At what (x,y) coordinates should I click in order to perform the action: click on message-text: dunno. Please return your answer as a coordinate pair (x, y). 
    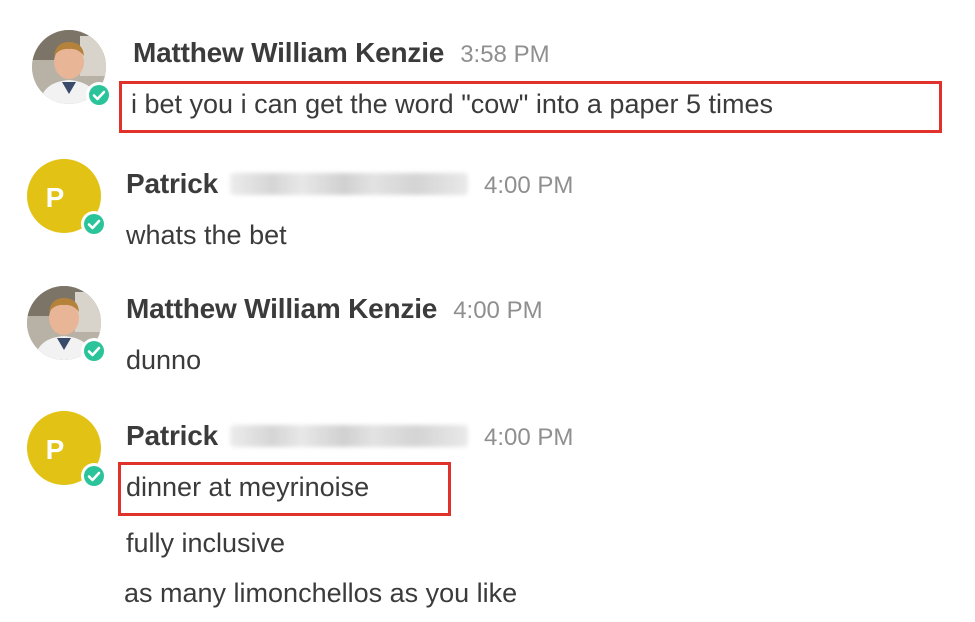
    Looking at the image, I should click on (164, 360).